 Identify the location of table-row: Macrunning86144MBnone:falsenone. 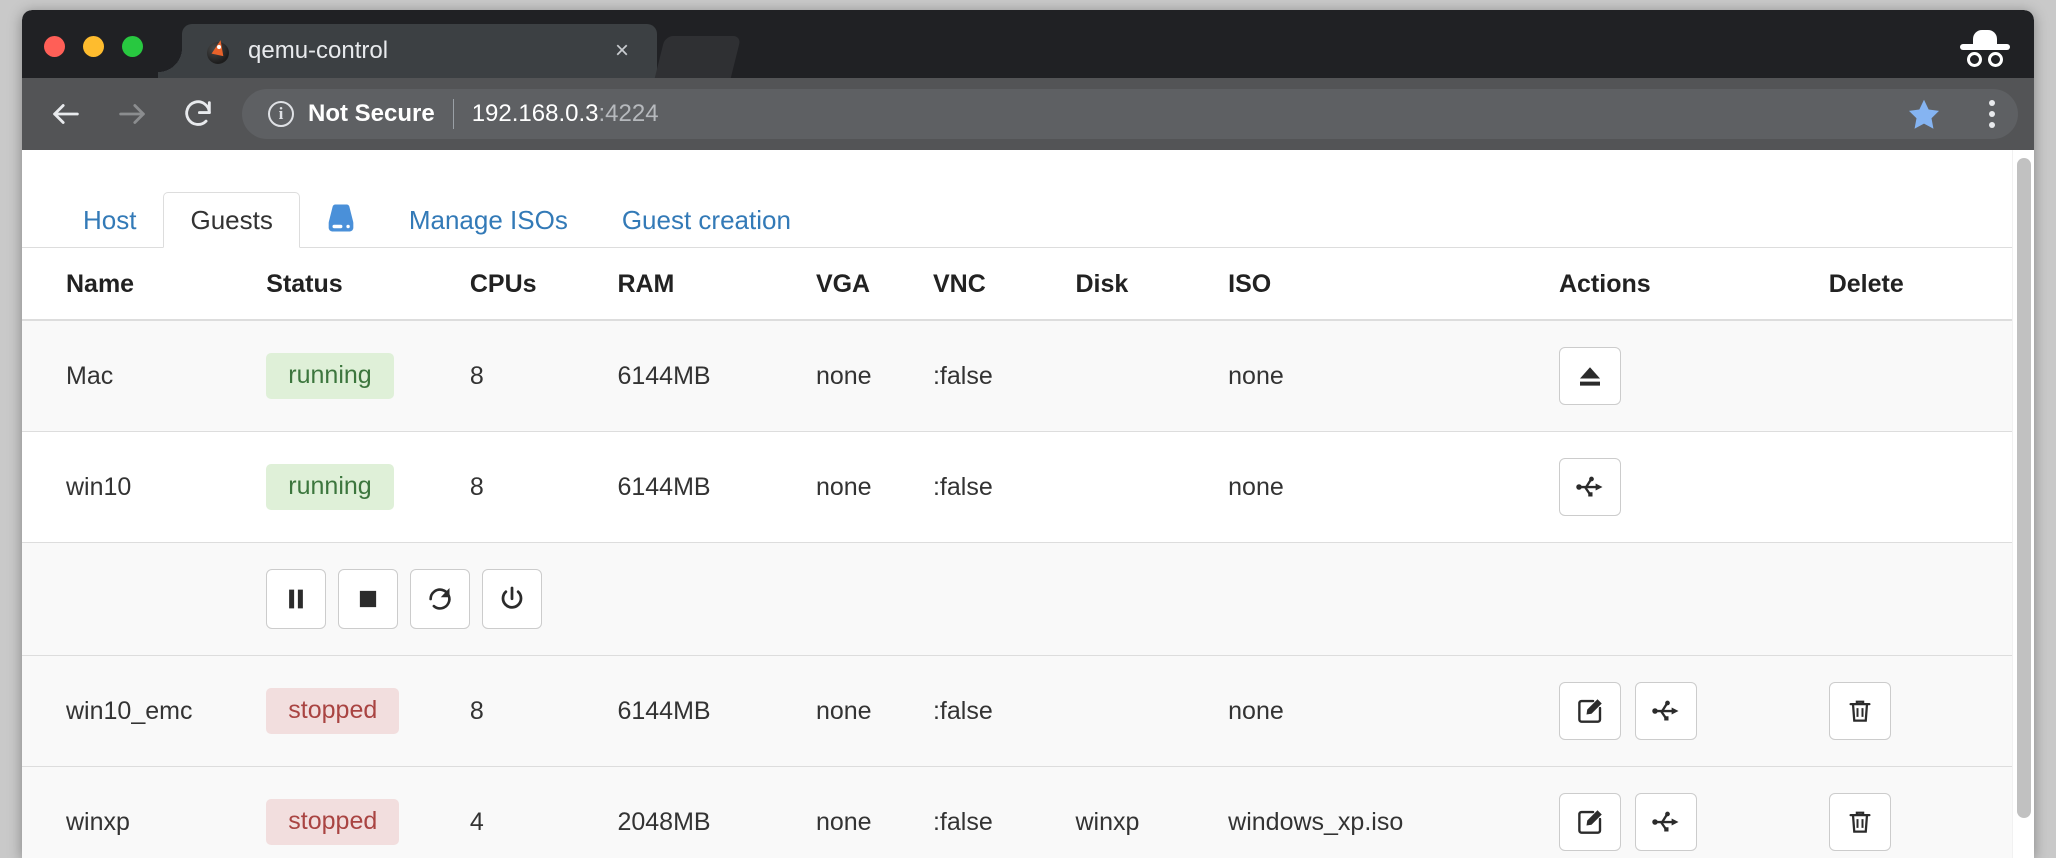
(1017, 376).